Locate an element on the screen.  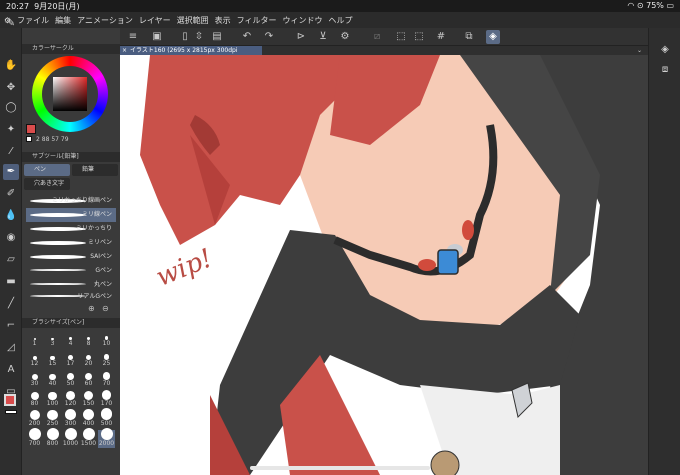
layers-icon: ◈ is located at coordinates (665, 50).